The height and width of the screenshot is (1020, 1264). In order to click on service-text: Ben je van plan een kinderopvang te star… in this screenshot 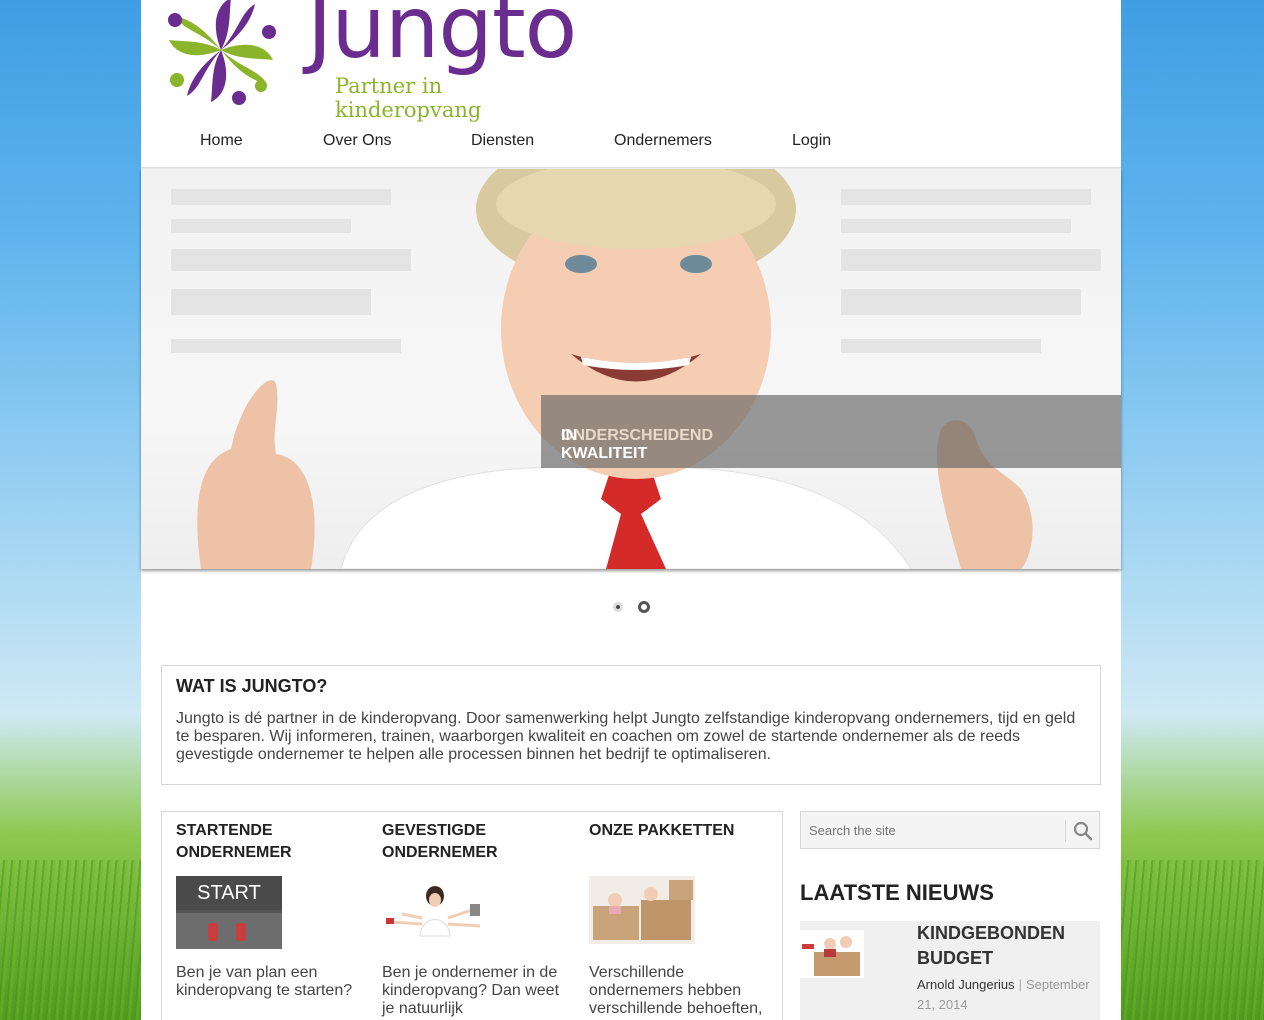, I will do `click(264, 981)`.